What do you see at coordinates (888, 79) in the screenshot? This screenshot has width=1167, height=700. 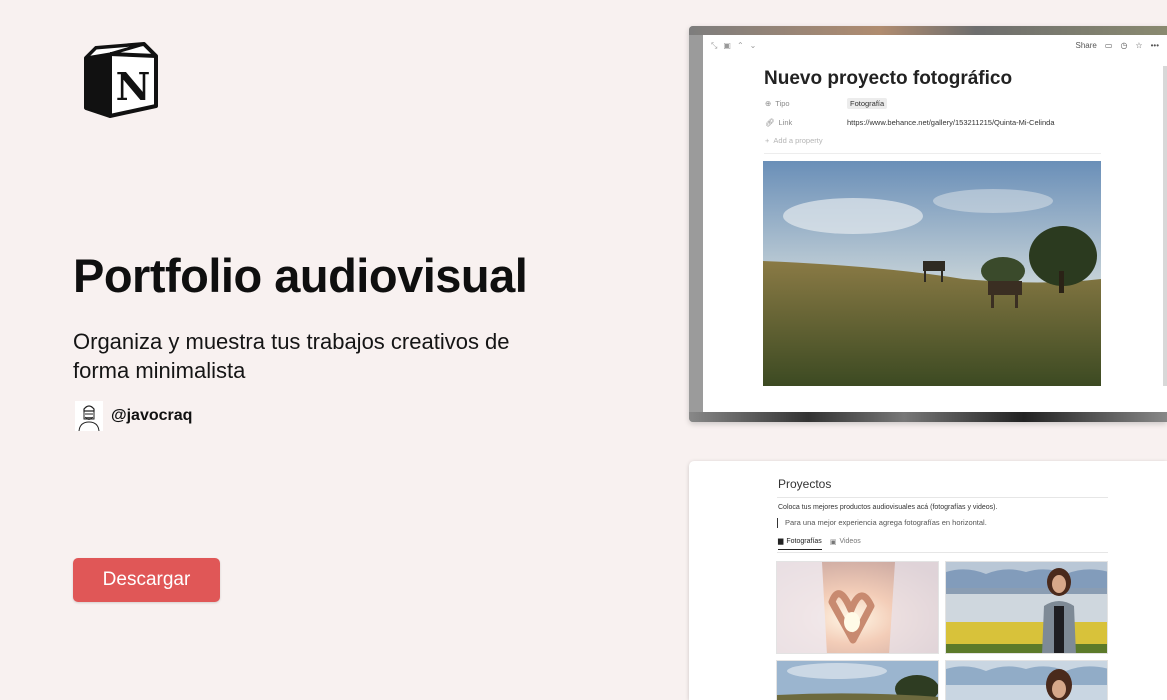 I see `project-title: Nuevo proyecto fotográfico` at bounding box center [888, 79].